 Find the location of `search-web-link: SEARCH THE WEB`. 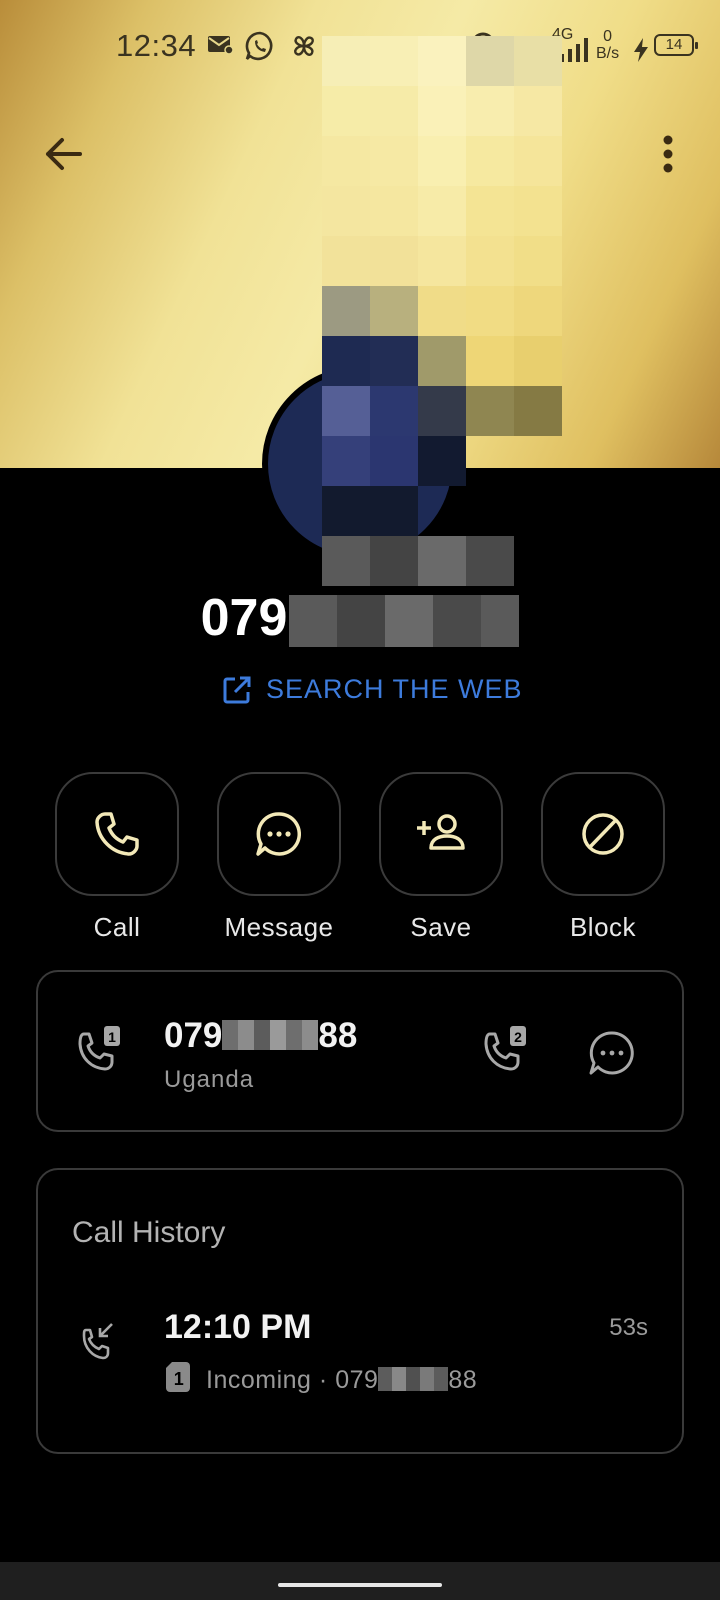

search-web-link: SEARCH THE WEB is located at coordinates (372, 689).